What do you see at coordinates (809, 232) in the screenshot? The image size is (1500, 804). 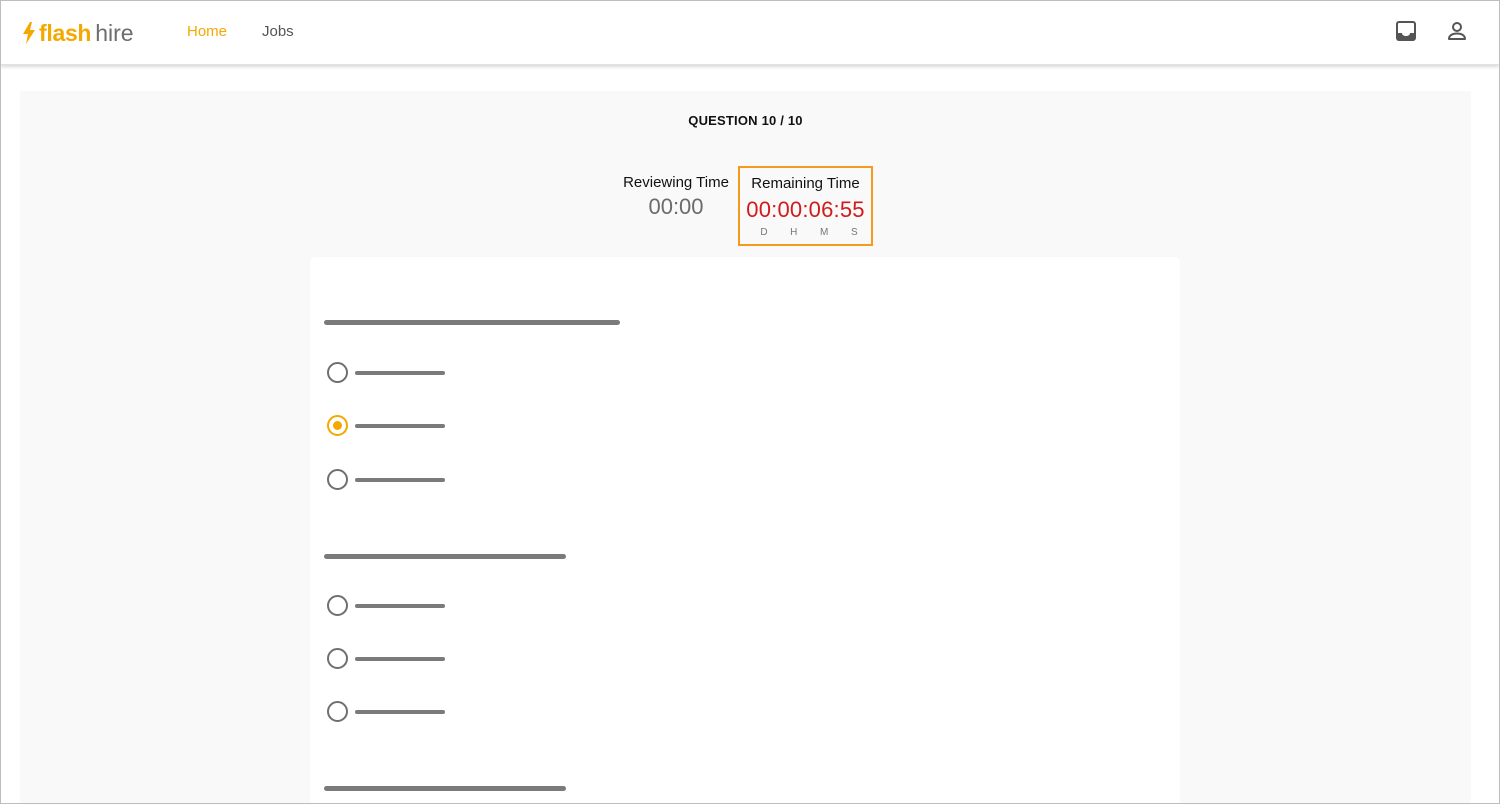 I see `time-units: D H M S` at bounding box center [809, 232].